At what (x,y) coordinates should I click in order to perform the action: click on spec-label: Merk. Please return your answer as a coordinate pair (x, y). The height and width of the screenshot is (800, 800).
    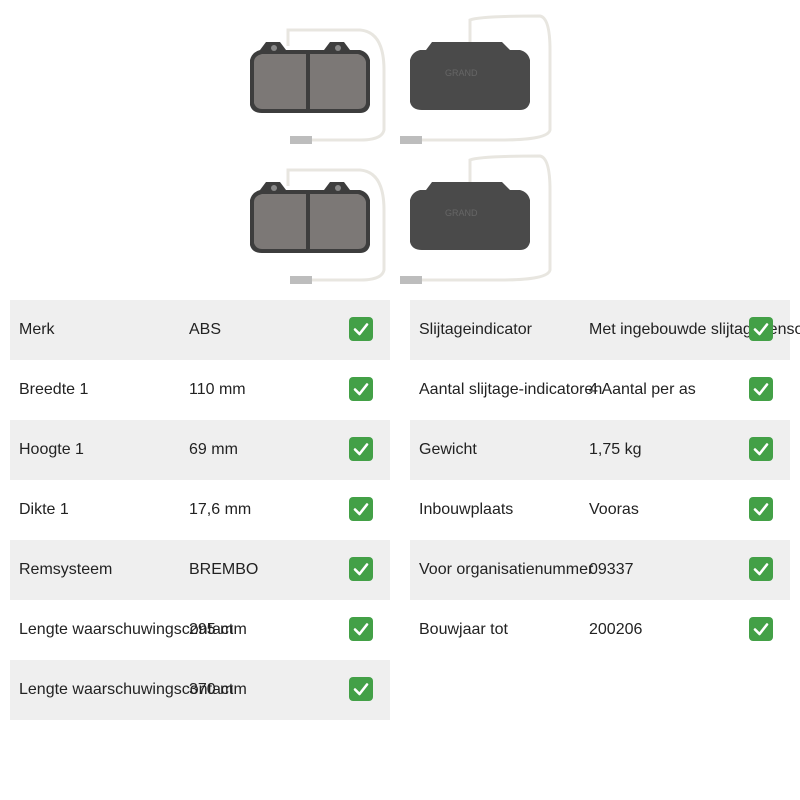
    Looking at the image, I should click on (37, 329).